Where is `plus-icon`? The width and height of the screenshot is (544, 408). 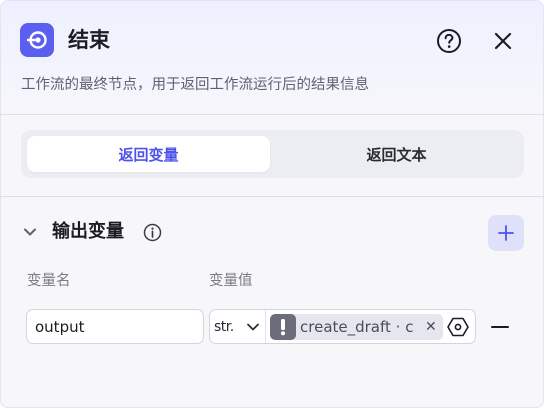 plus-icon is located at coordinates (506, 233).